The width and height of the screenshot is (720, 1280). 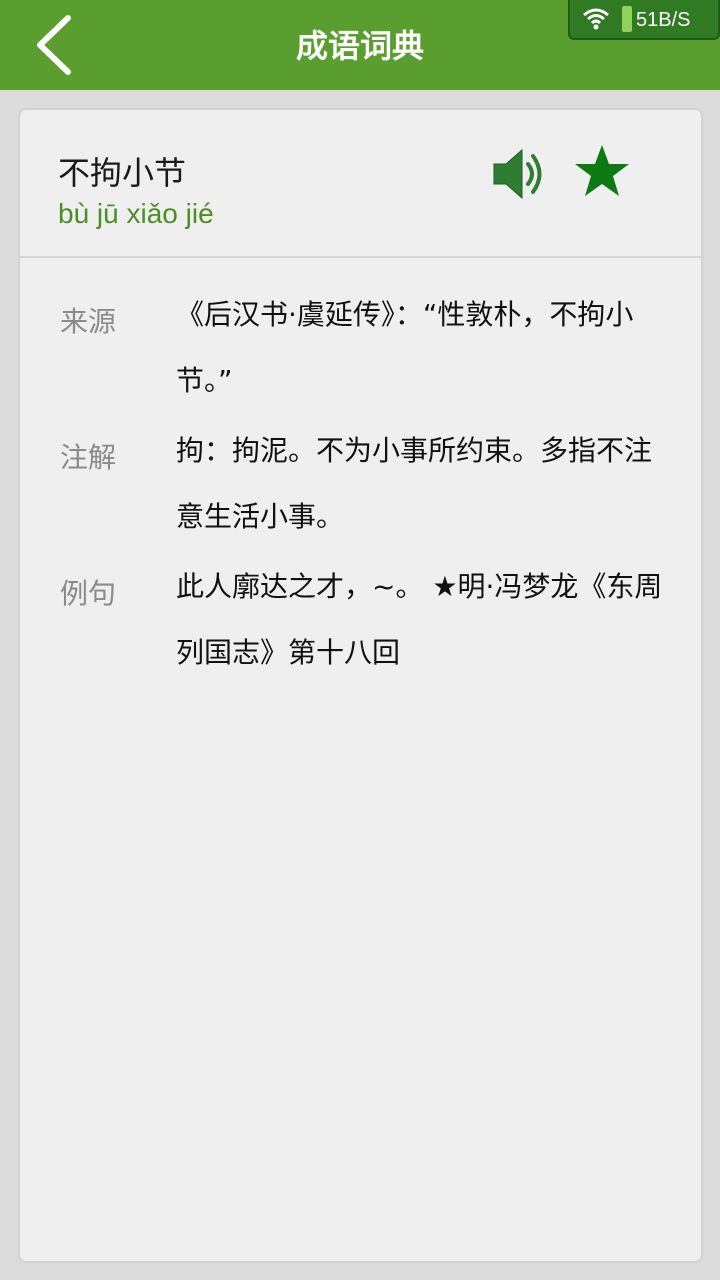 I want to click on speaker-button, so click(x=520, y=174).